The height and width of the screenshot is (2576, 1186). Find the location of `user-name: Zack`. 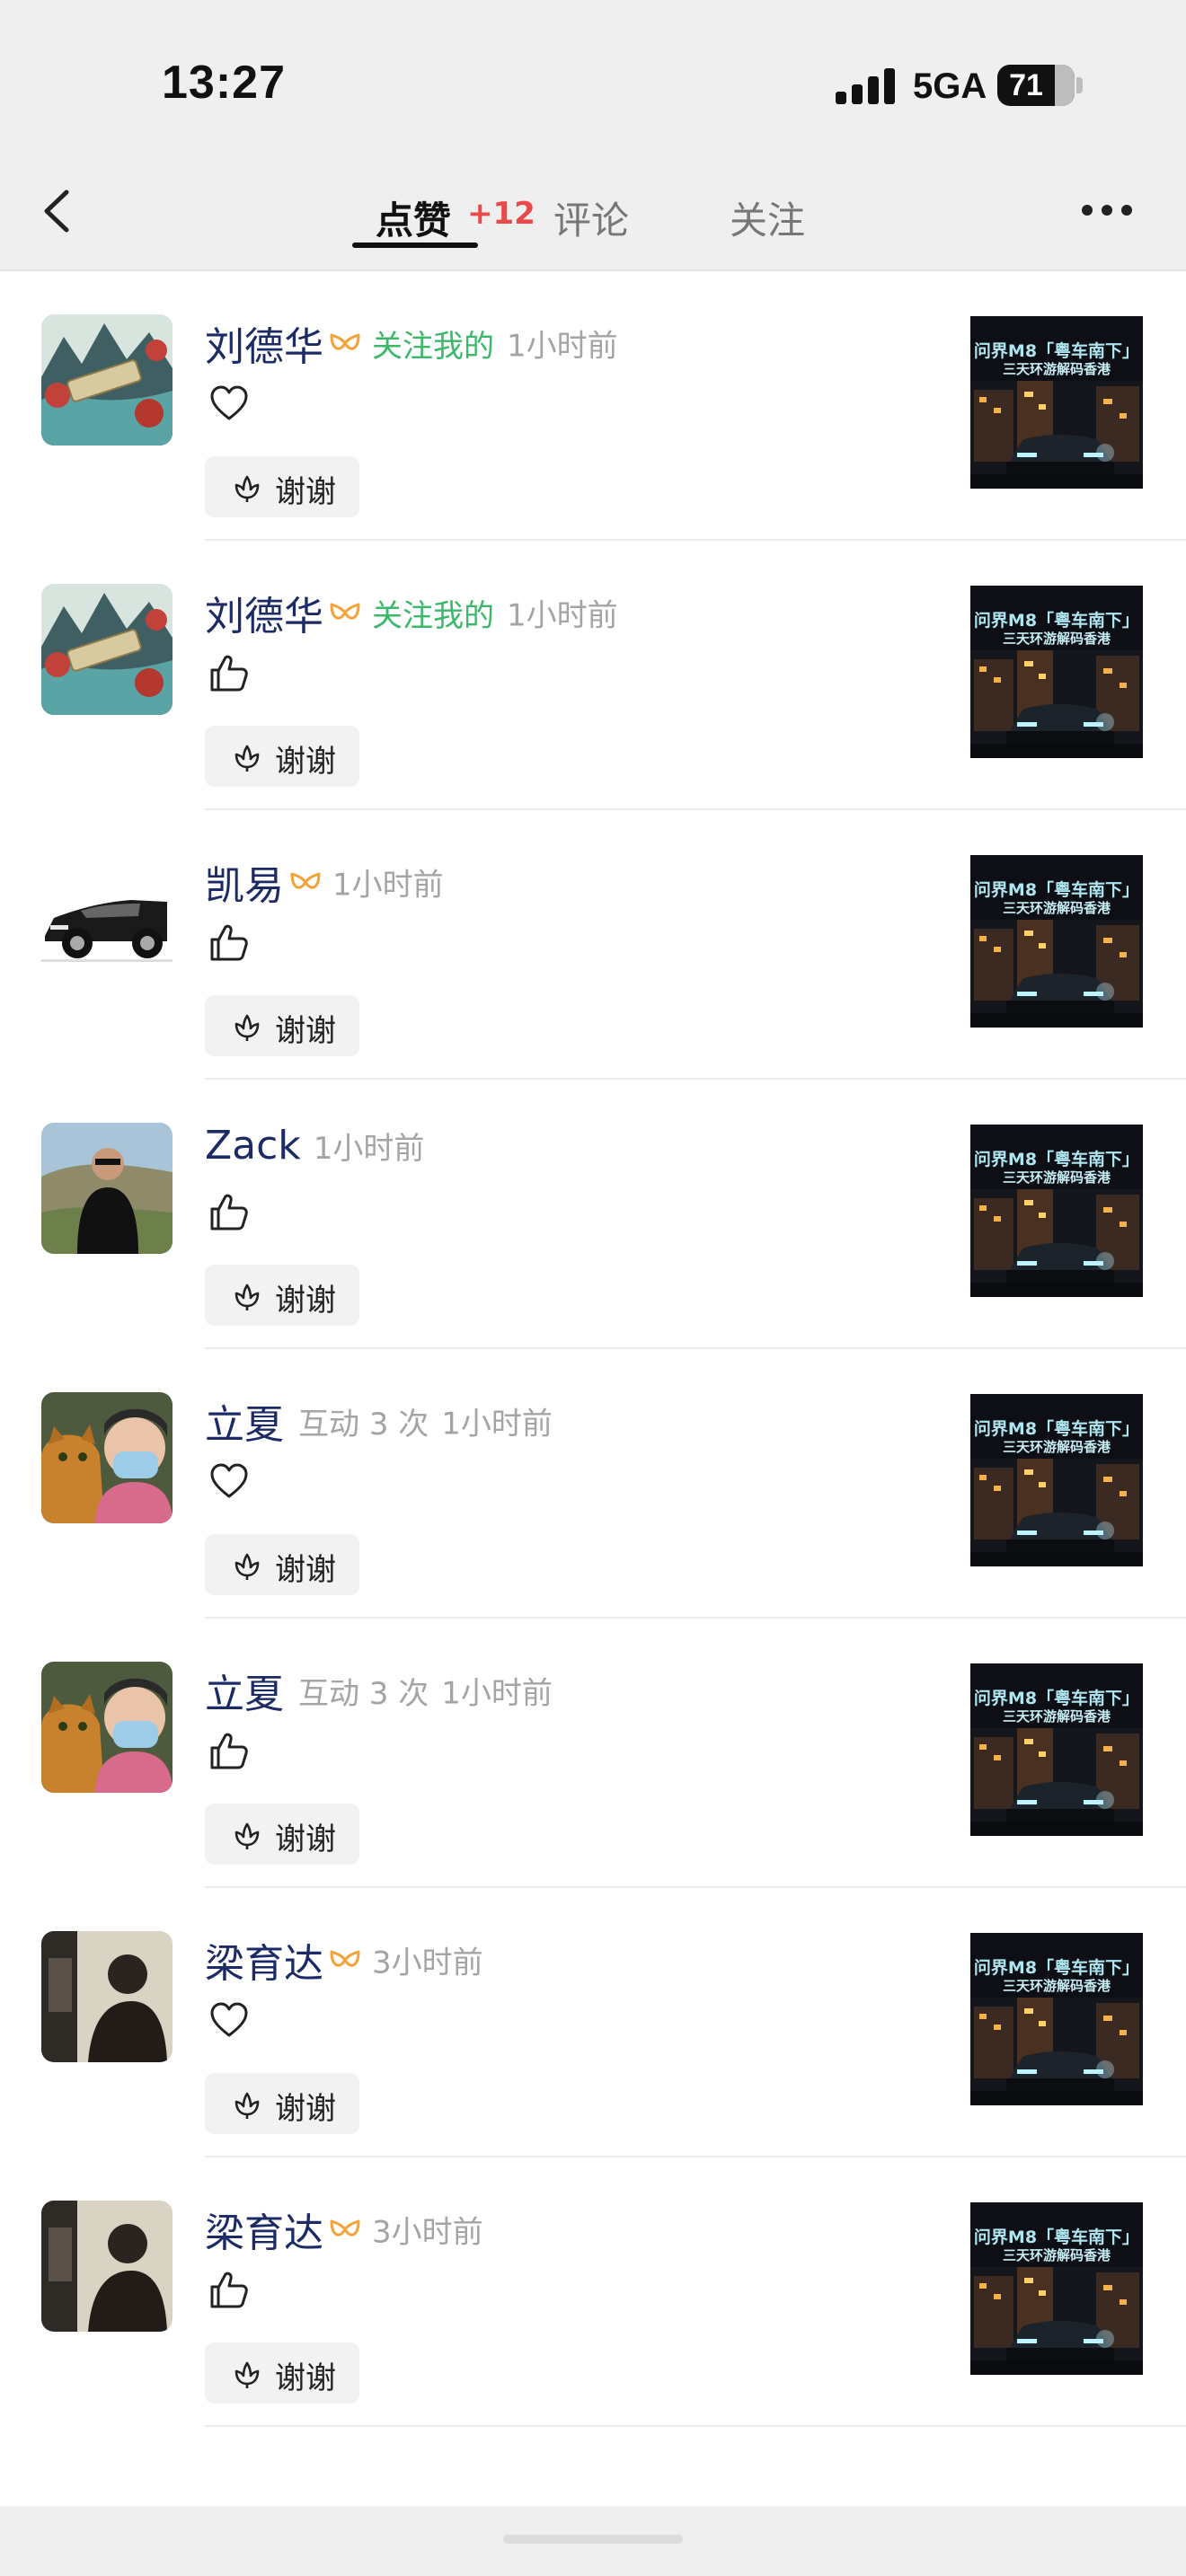

user-name: Zack is located at coordinates (253, 1146).